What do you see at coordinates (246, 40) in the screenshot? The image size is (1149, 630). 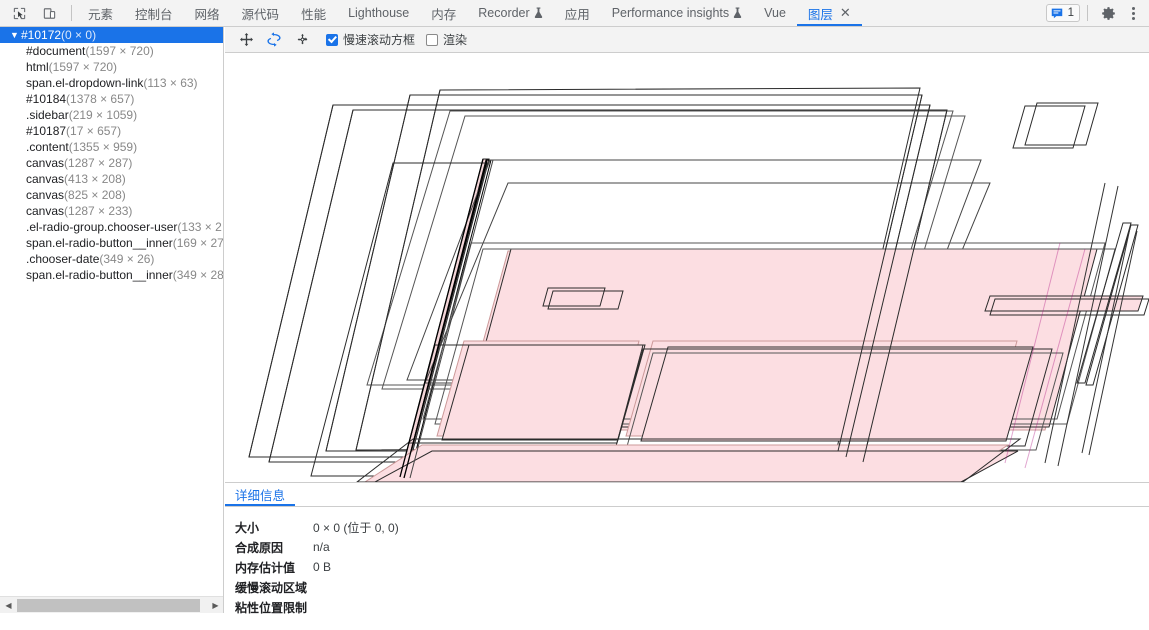 I see `pan-mode-icon` at bounding box center [246, 40].